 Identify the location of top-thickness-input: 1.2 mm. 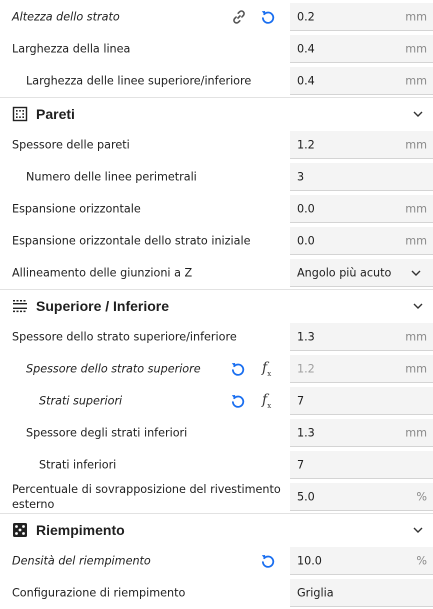
(361, 369).